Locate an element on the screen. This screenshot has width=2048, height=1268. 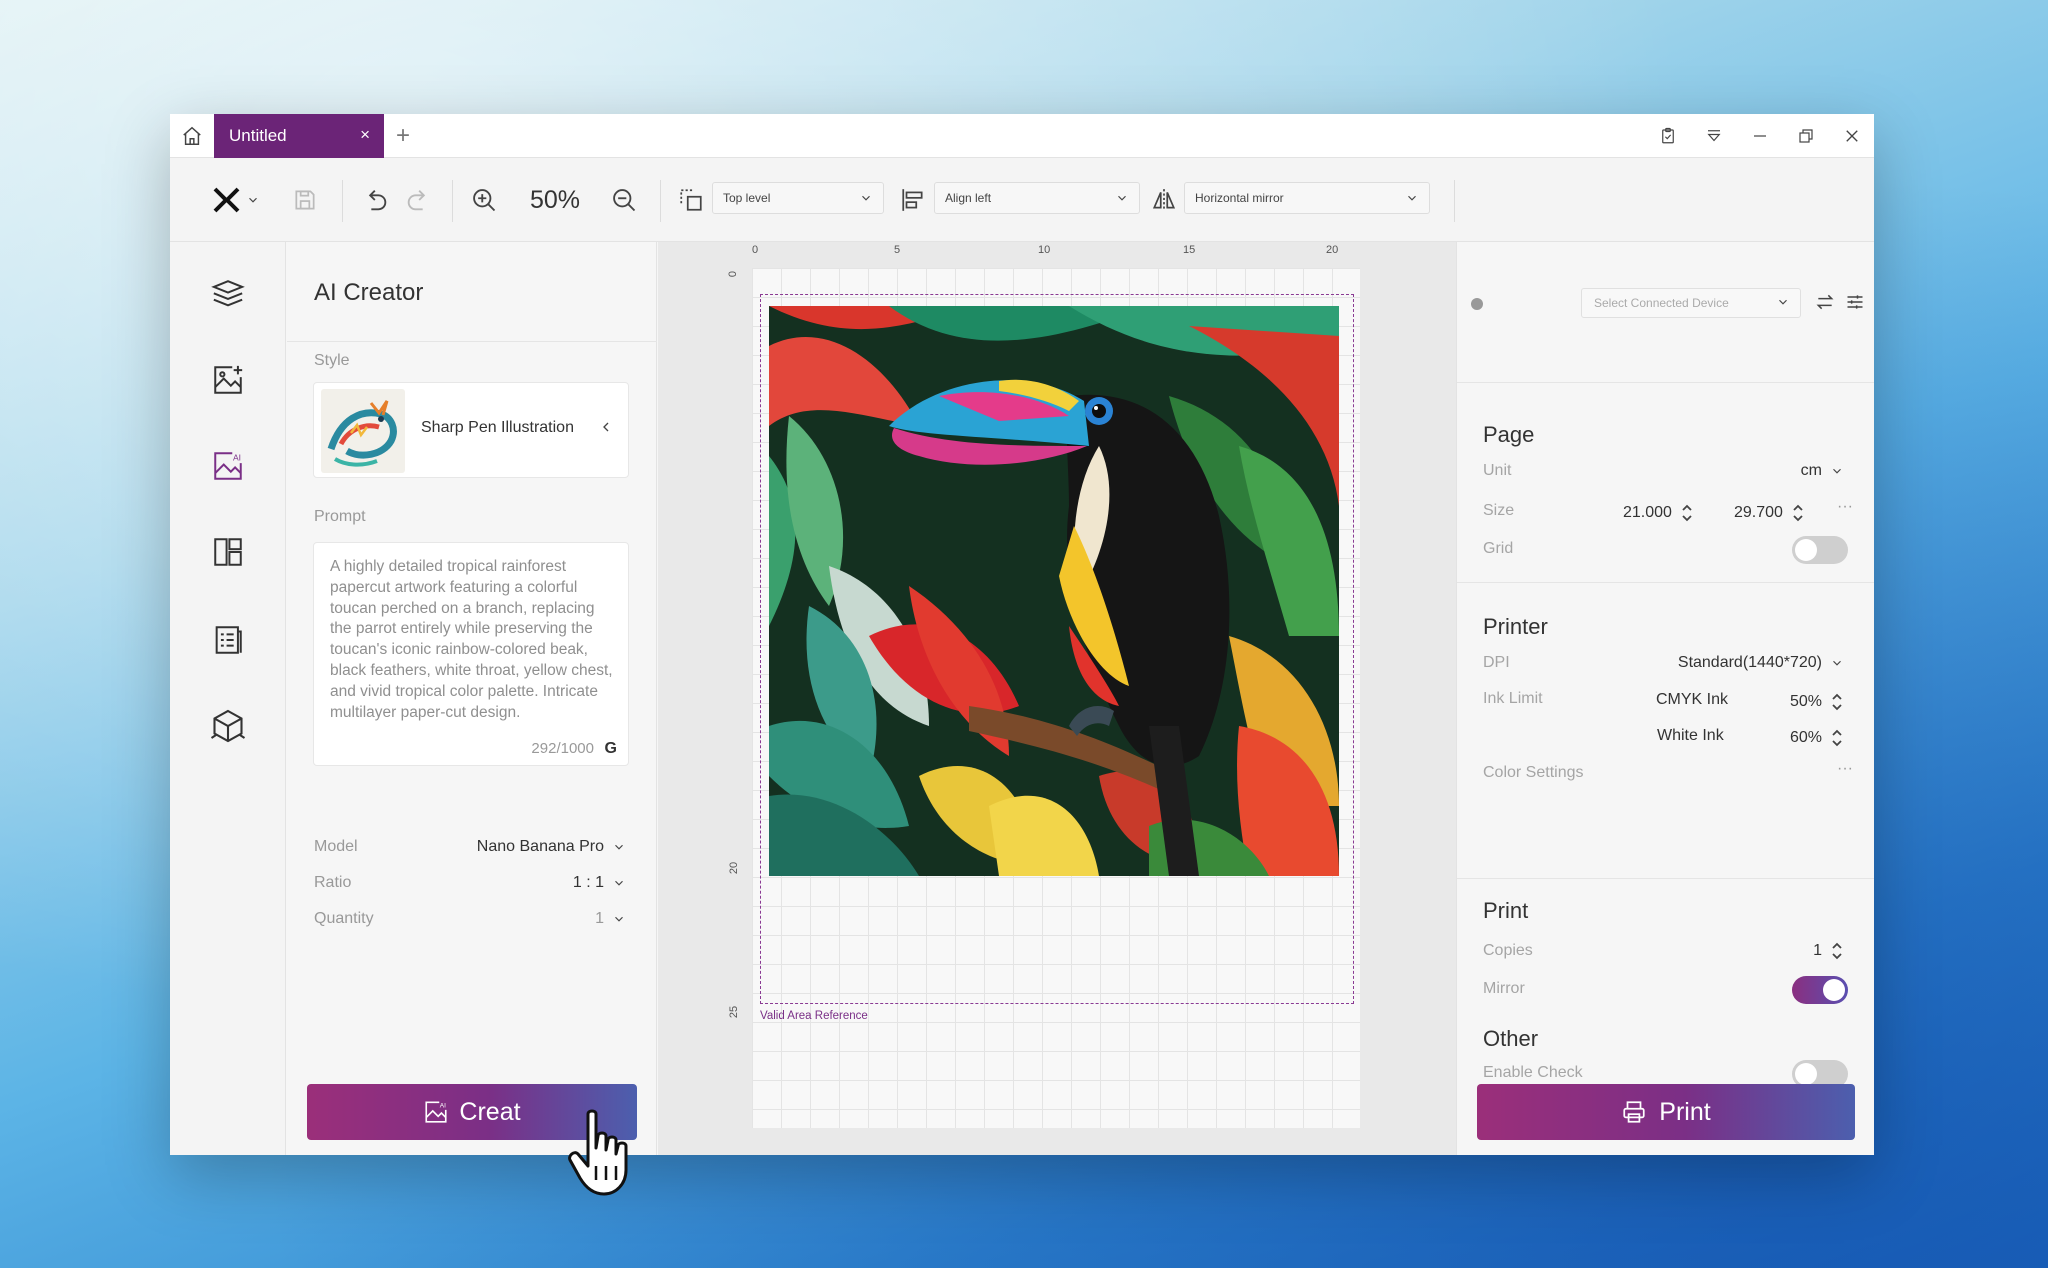
printer-icon is located at coordinates (1634, 1112).